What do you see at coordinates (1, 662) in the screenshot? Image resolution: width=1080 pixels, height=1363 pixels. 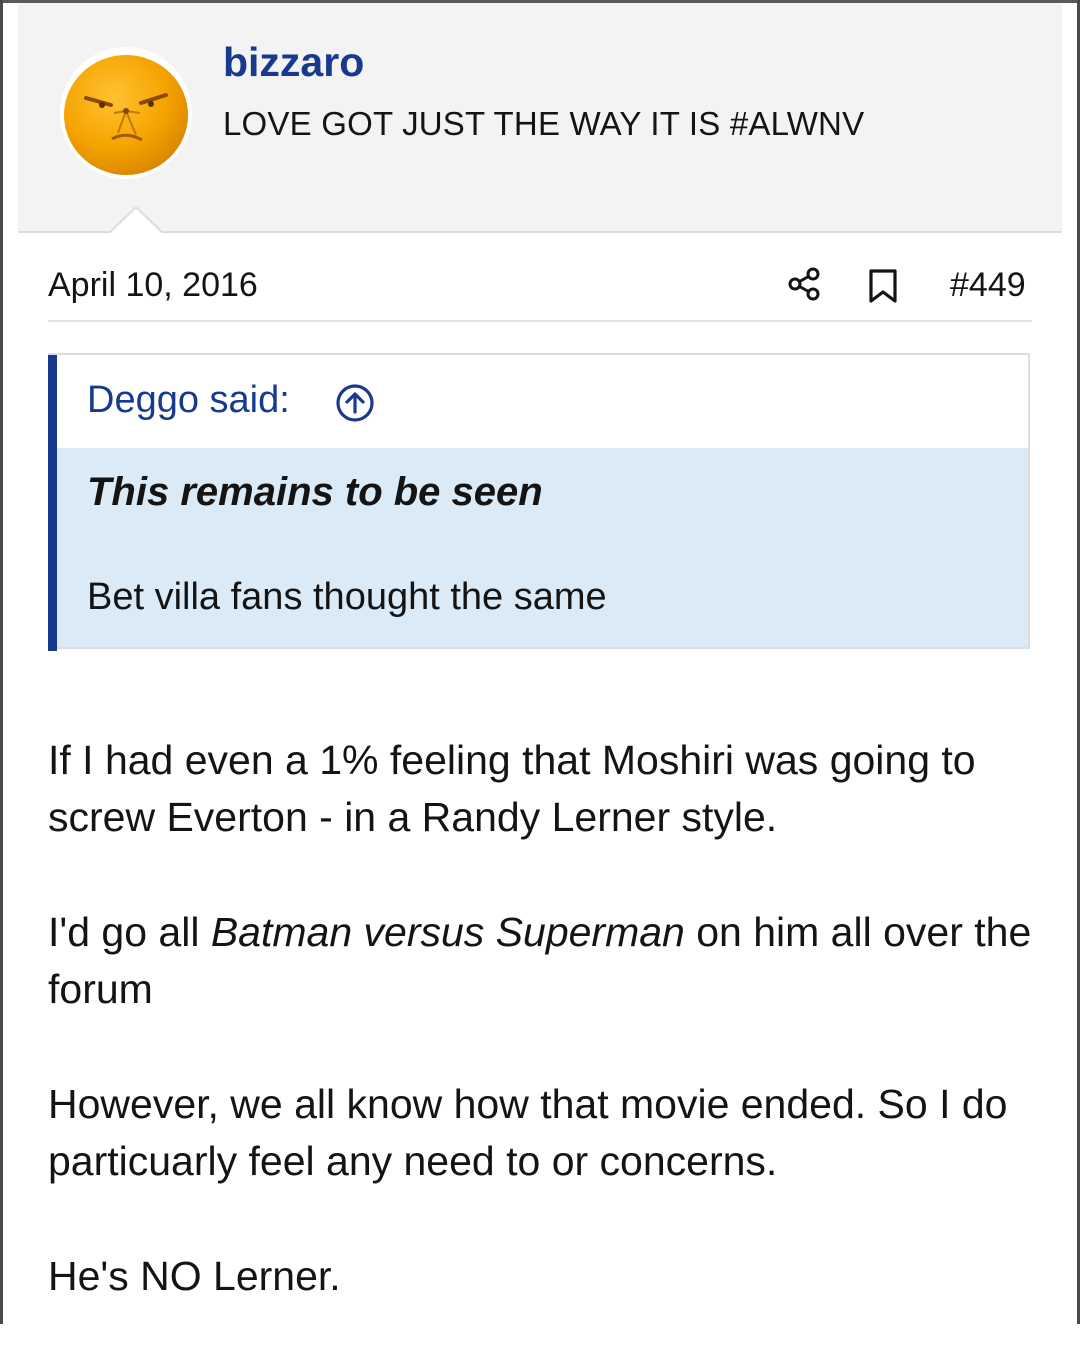 I see `screen-frame-left` at bounding box center [1, 662].